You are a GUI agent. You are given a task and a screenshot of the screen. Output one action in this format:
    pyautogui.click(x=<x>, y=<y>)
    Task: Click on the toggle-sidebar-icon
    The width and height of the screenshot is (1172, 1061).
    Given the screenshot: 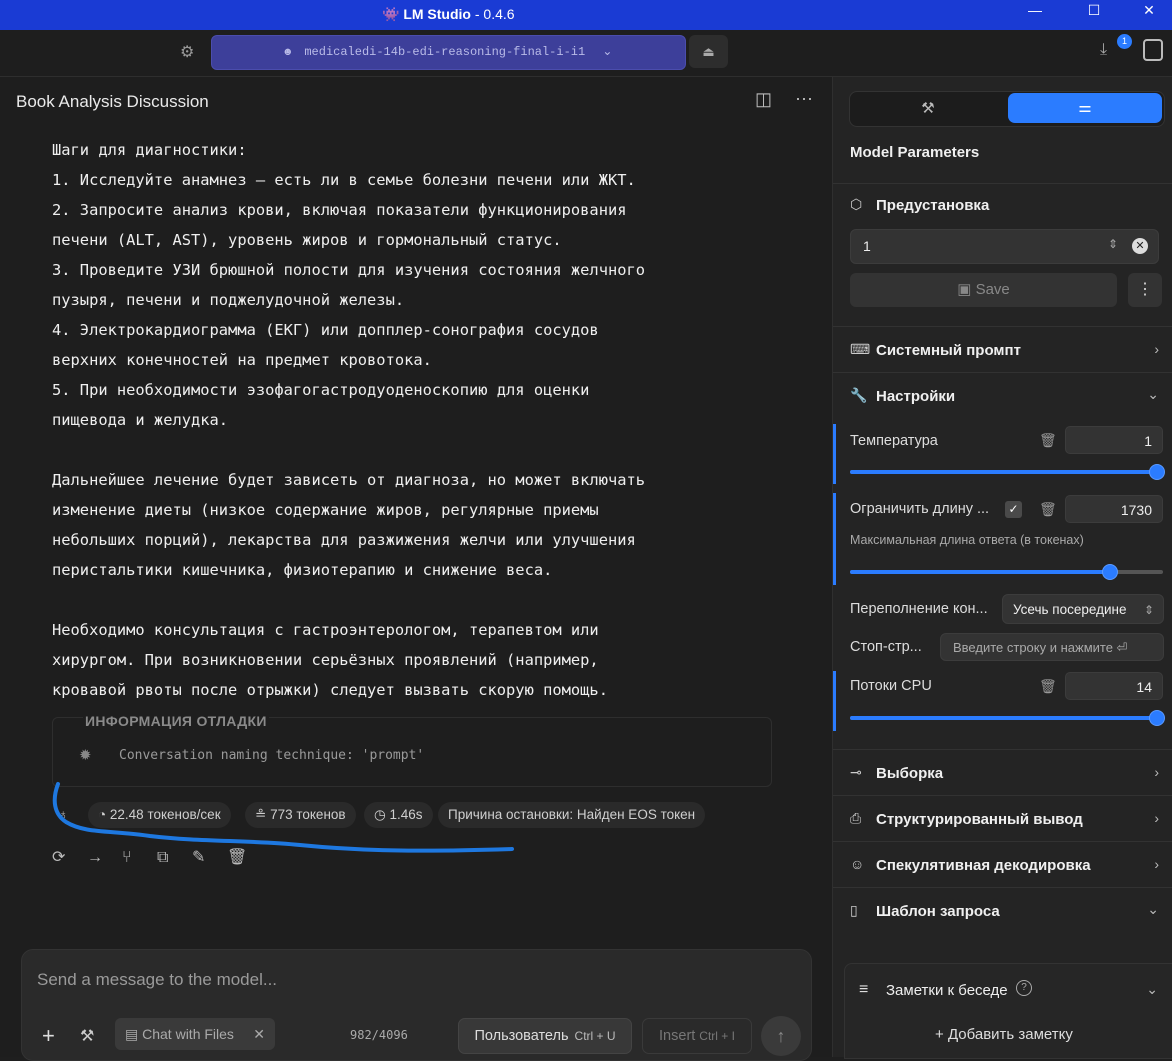 What is the action you would take?
    pyautogui.click(x=1153, y=50)
    